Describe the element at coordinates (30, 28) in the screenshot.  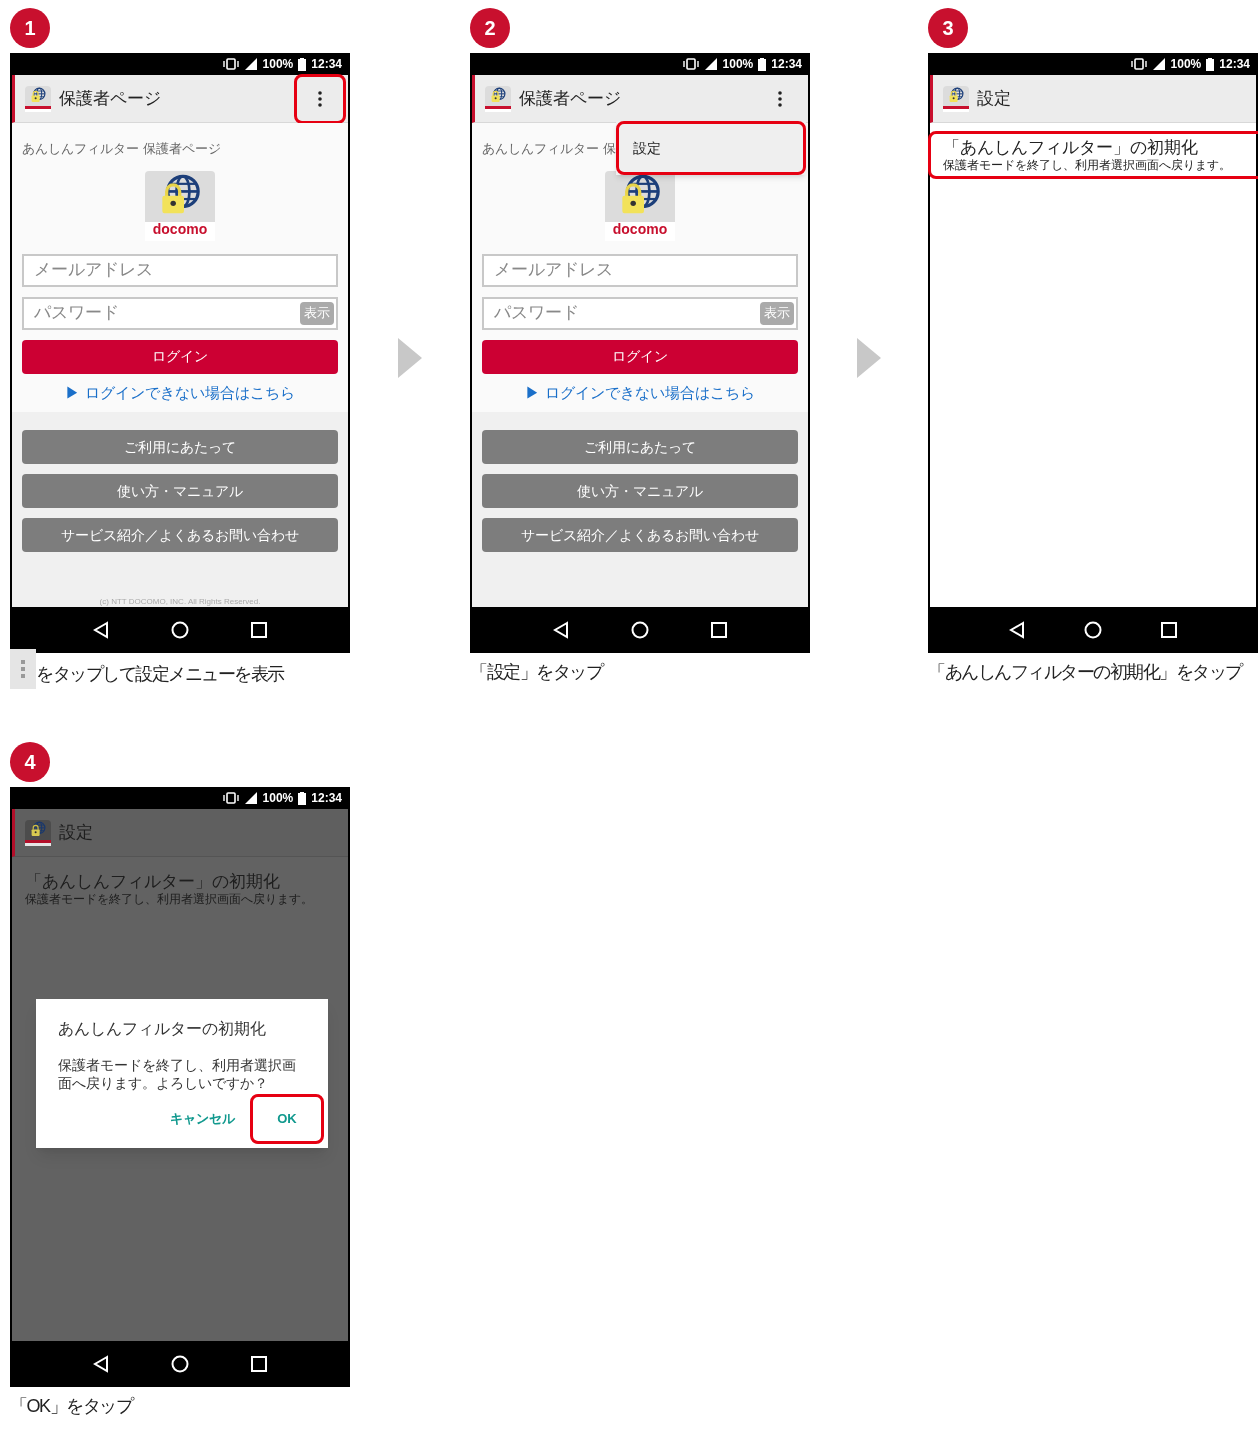
I see `step-number-badge: 1` at that location.